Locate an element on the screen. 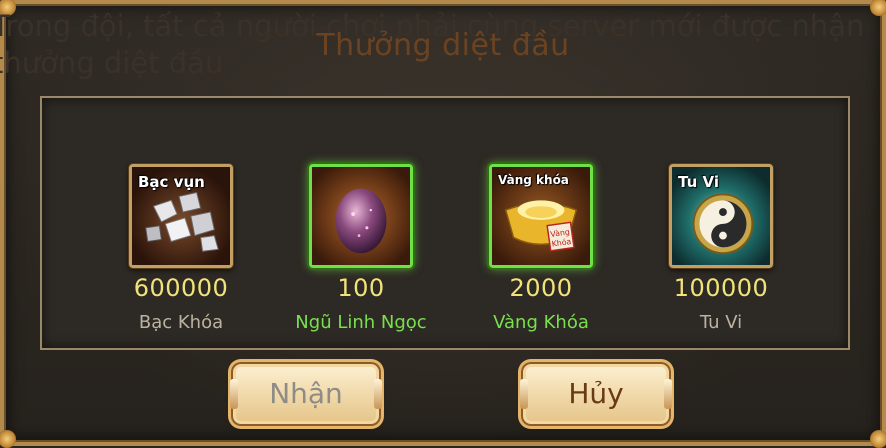 Image resolution: width=886 pixels, height=448 pixels. reward-quantity: 100 is located at coordinates (361, 288).